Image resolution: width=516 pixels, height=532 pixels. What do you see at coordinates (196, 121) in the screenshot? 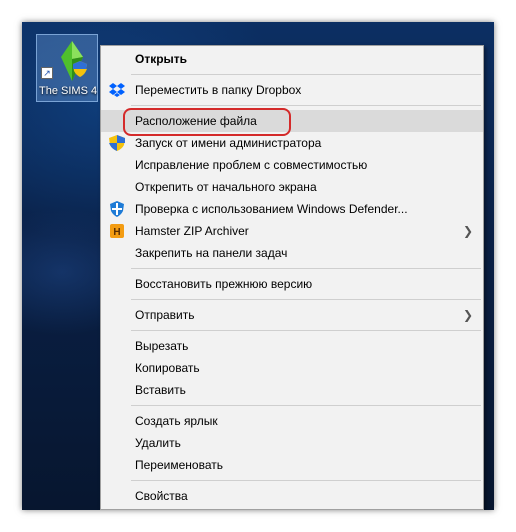
I see `menu-item-label: Расположение файла` at bounding box center [196, 121].